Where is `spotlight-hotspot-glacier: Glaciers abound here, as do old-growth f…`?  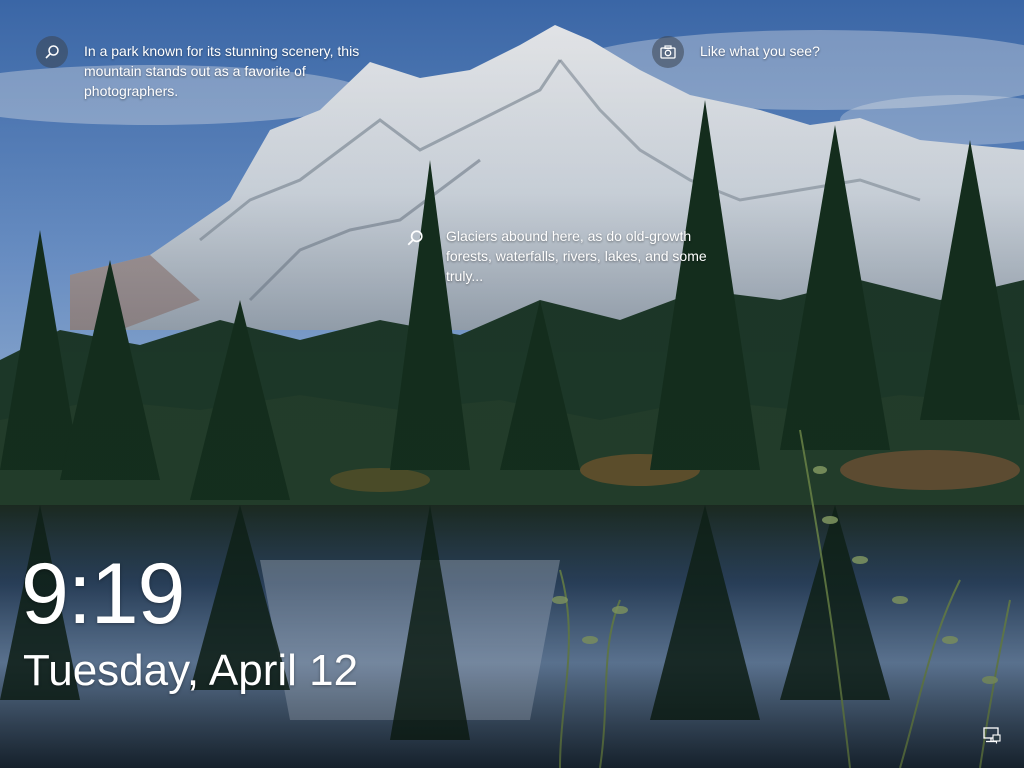 spotlight-hotspot-glacier: Glaciers abound here, as do old-growth f… is located at coordinates (565, 256).